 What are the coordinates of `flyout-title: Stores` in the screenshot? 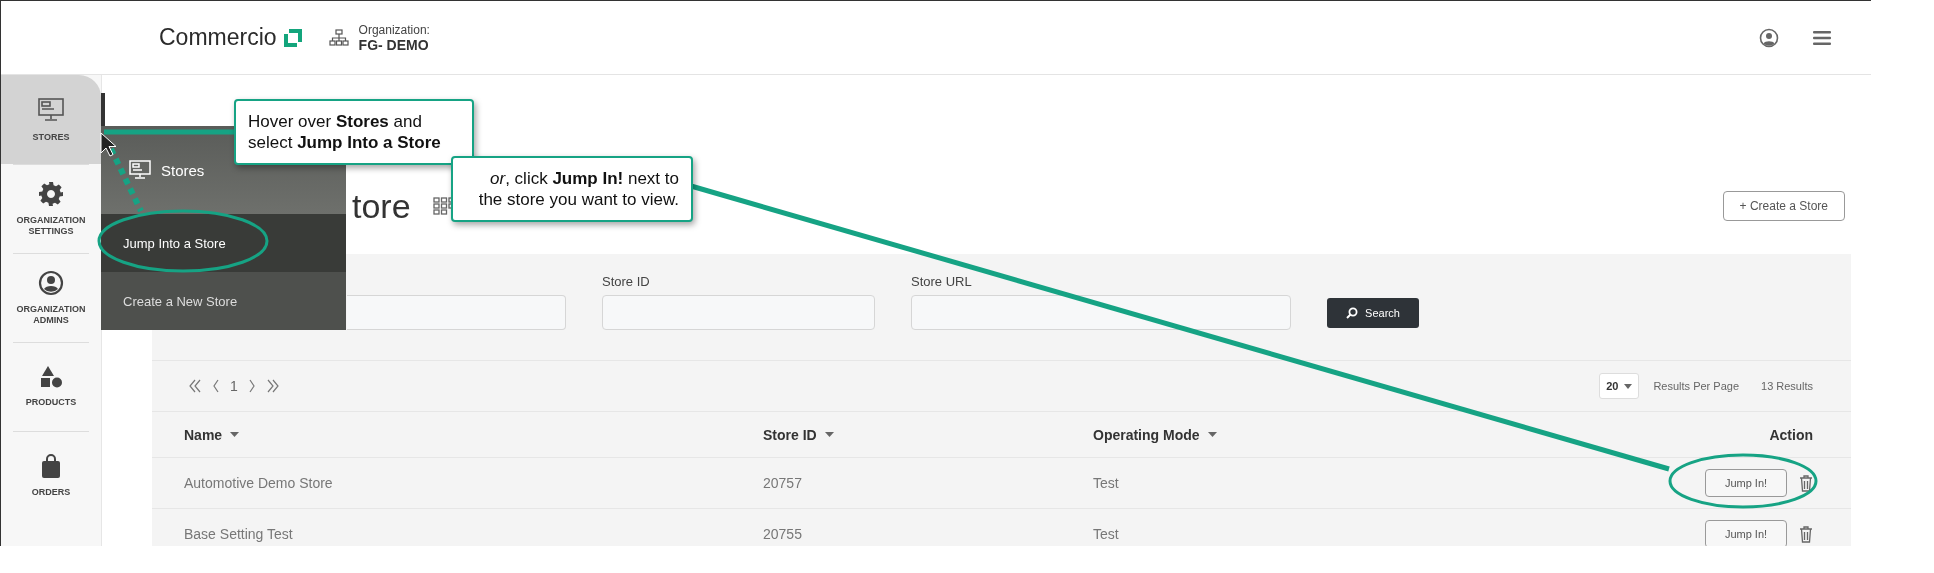 It's located at (183, 170).